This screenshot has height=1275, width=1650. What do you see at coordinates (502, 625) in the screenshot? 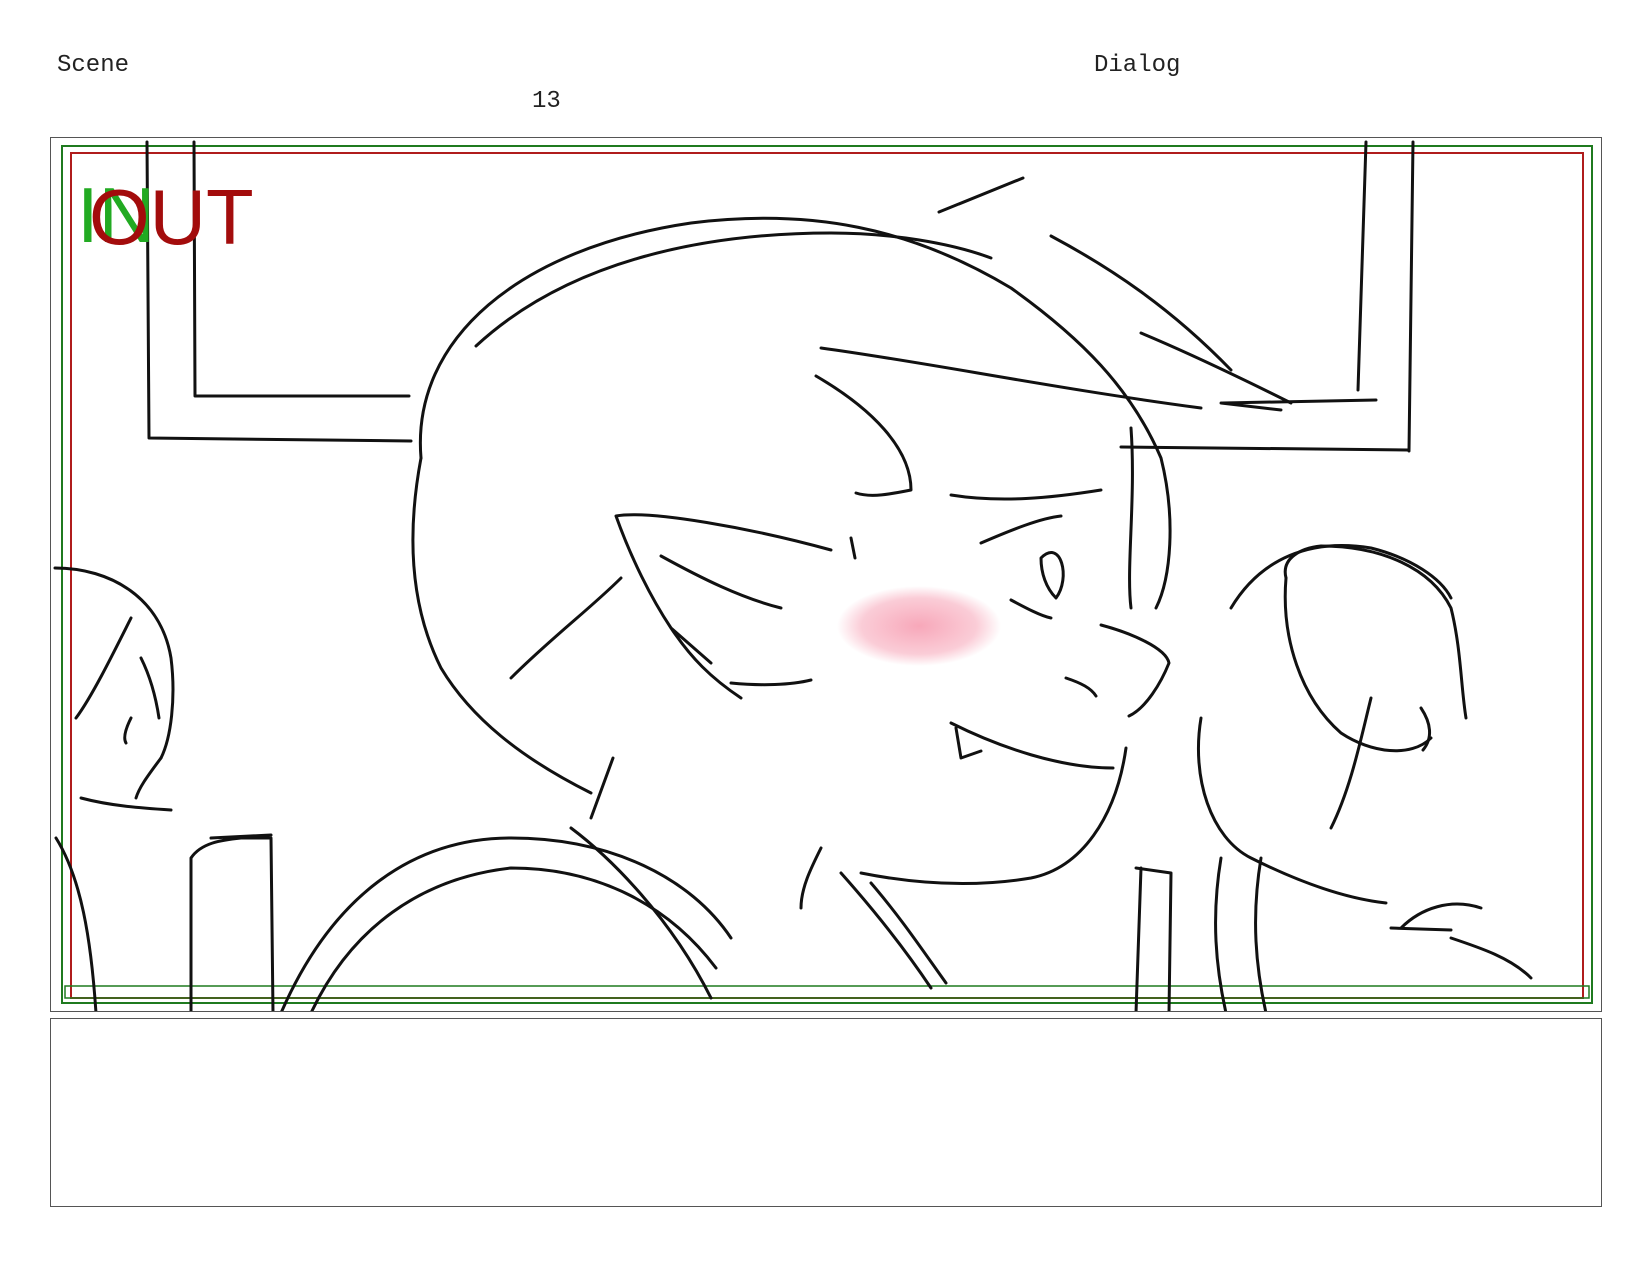
I see `boy-back-head` at bounding box center [502, 625].